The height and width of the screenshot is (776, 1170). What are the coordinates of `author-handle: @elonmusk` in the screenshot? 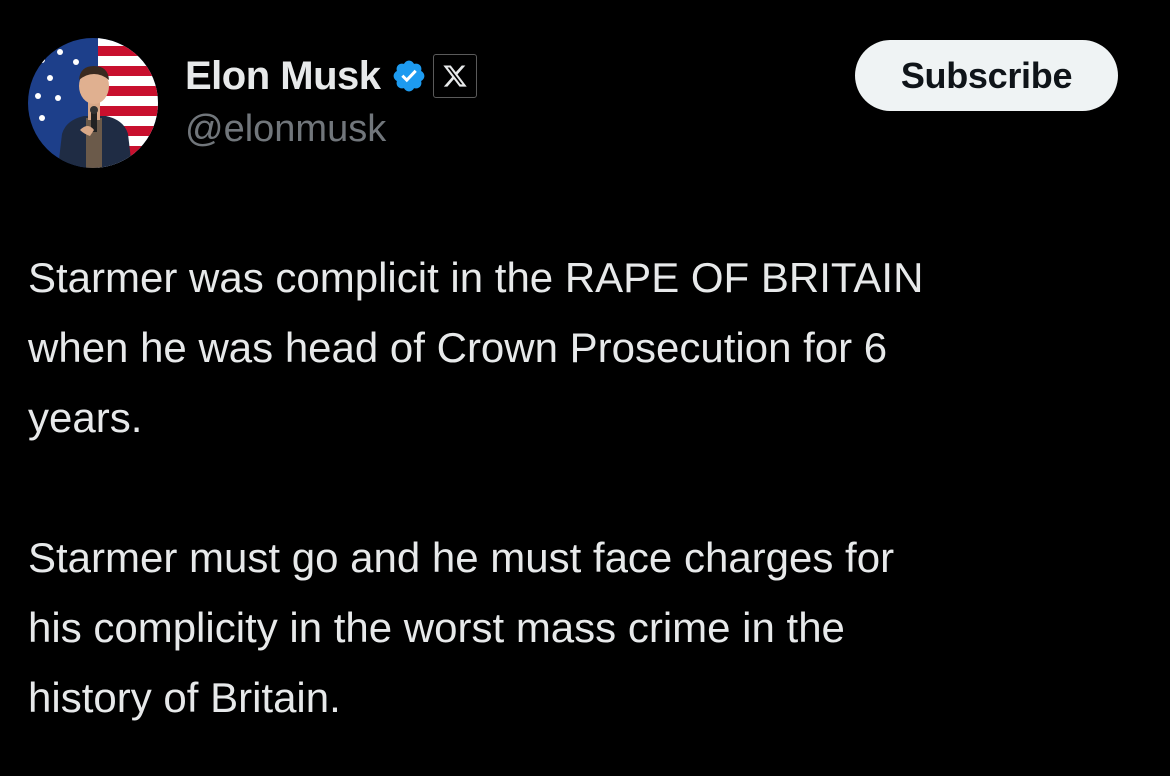 It's located at (285, 129).